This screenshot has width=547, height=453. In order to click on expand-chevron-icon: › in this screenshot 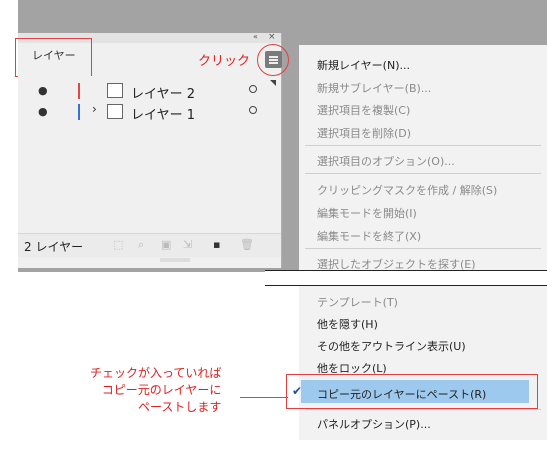, I will do `click(94, 109)`.